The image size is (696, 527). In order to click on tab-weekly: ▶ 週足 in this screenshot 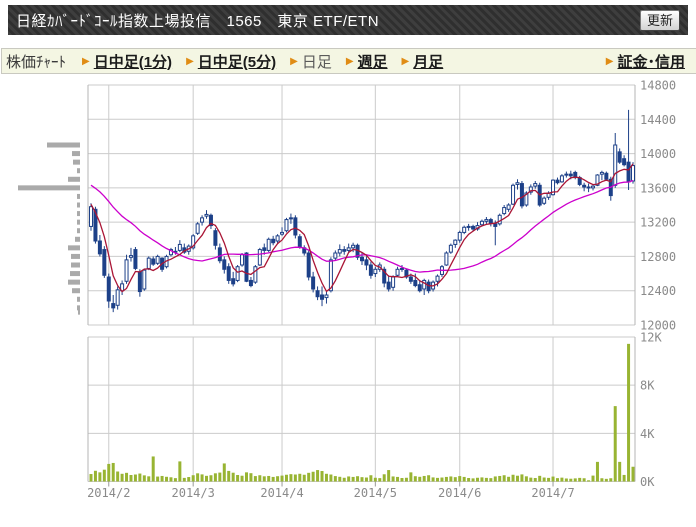, I will do `click(367, 61)`.